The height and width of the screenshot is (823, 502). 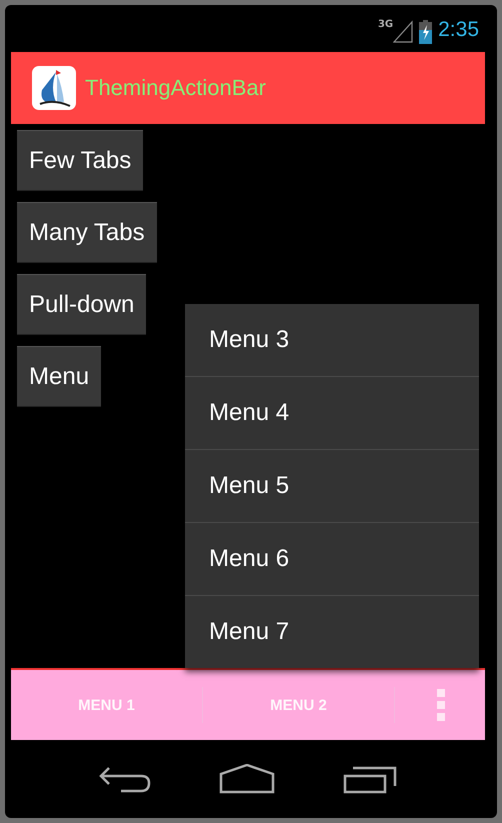 What do you see at coordinates (332, 486) in the screenshot?
I see `menu-item: Menu 5` at bounding box center [332, 486].